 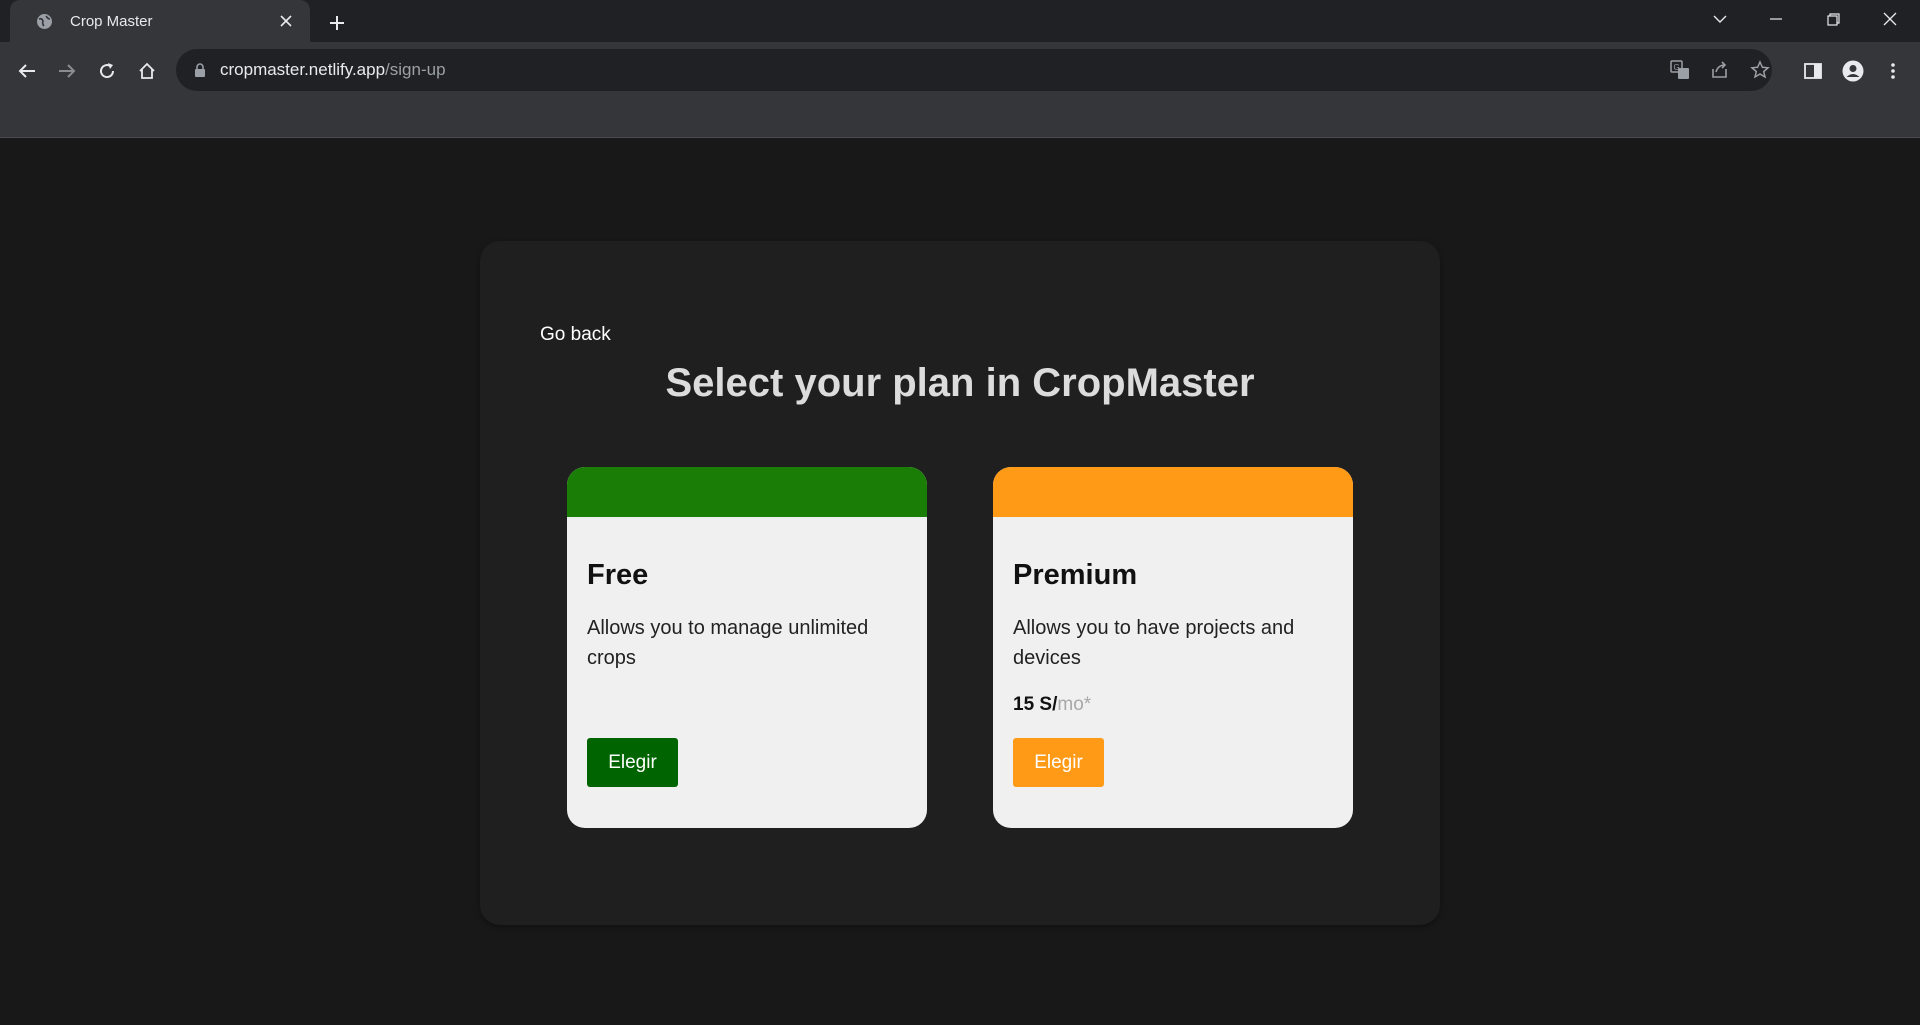 I want to click on translate-icon: G, so click(x=1680, y=70).